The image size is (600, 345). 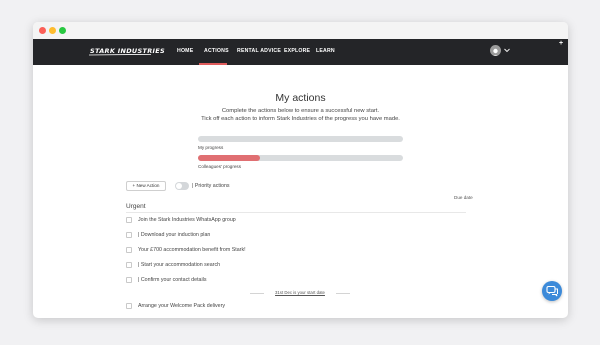 What do you see at coordinates (211, 147) in the screenshot?
I see `my-progress-label: My progress` at bounding box center [211, 147].